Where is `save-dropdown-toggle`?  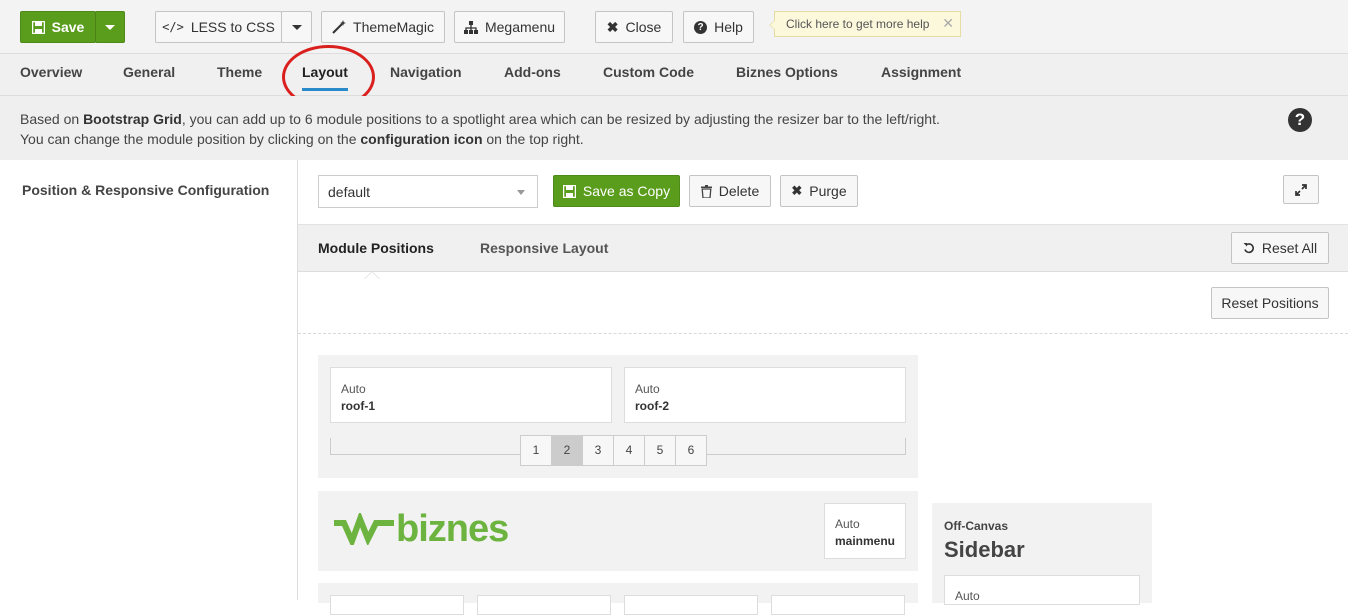 save-dropdown-toggle is located at coordinates (110, 27).